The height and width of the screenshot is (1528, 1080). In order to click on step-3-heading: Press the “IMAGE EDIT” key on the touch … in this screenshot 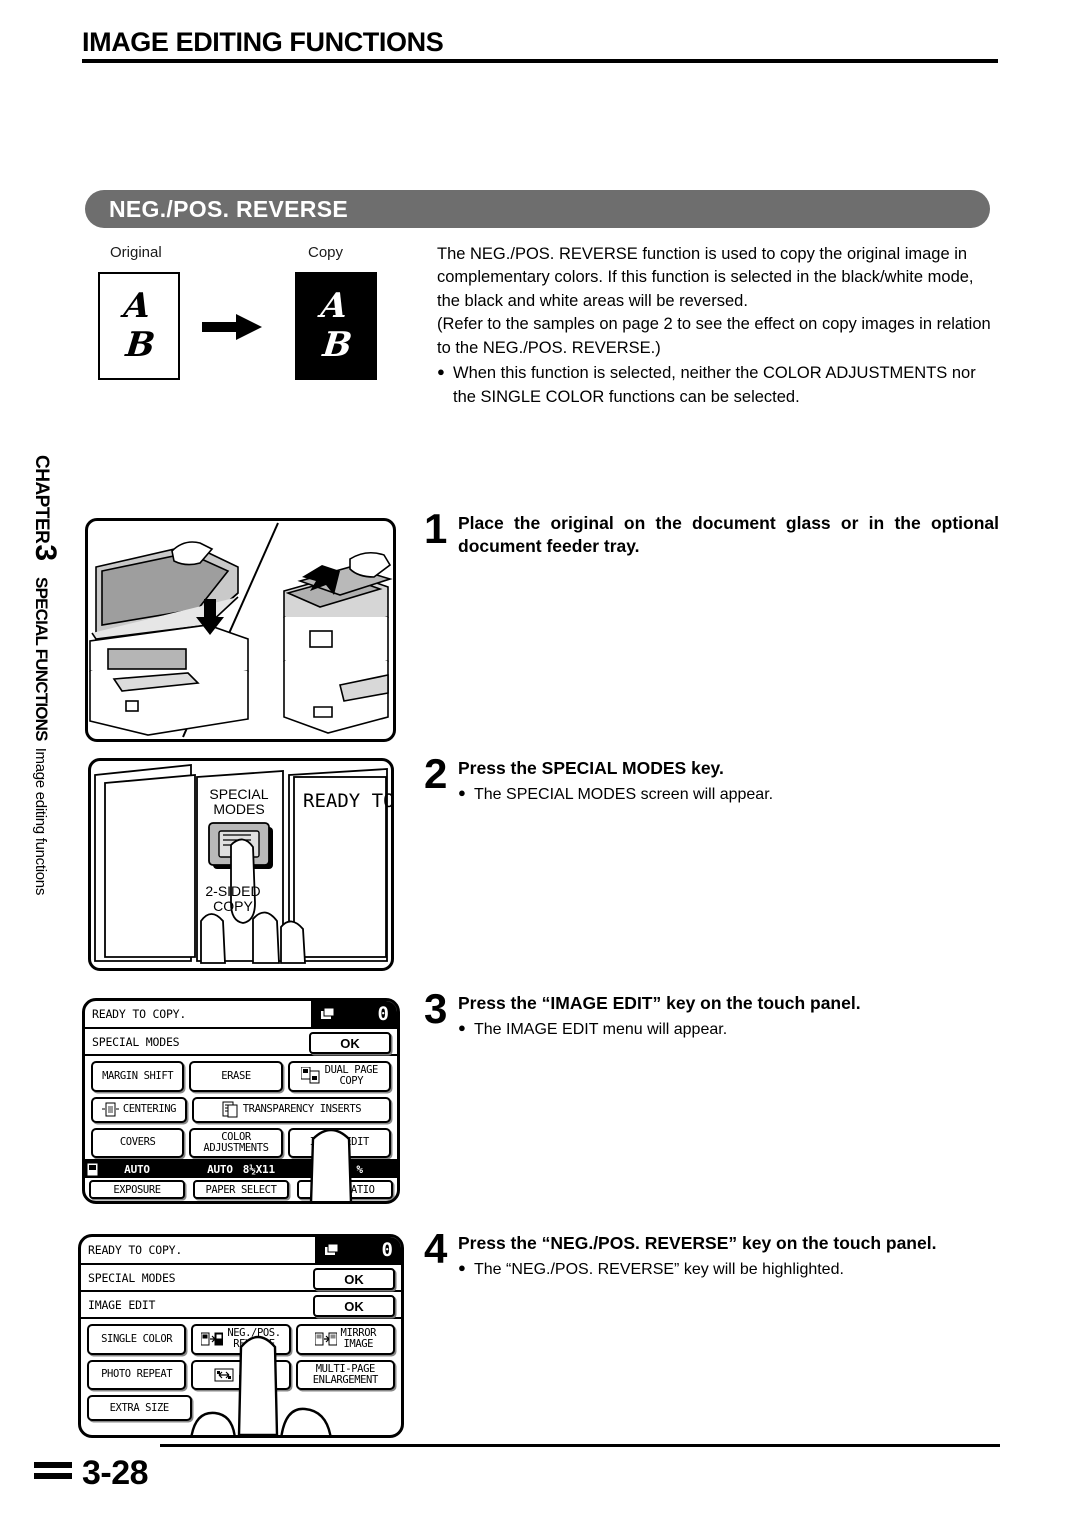, I will do `click(659, 1003)`.